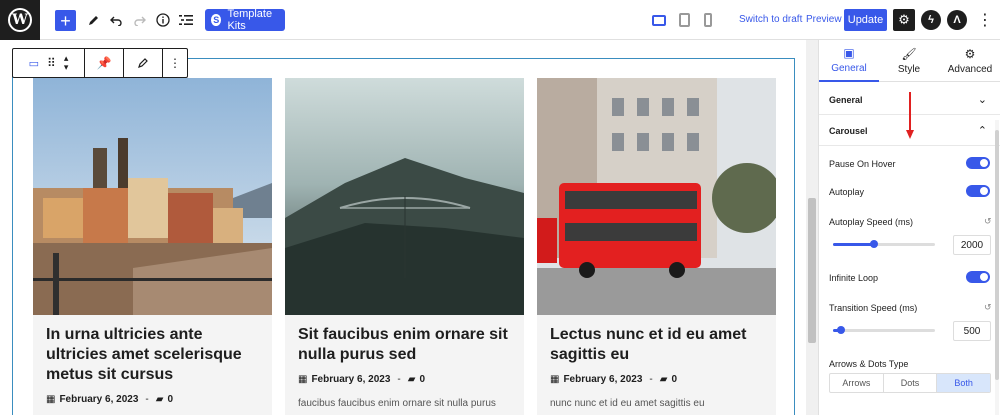  What do you see at coordinates (904, 20) in the screenshot?
I see `settings-button: ⚙` at bounding box center [904, 20].